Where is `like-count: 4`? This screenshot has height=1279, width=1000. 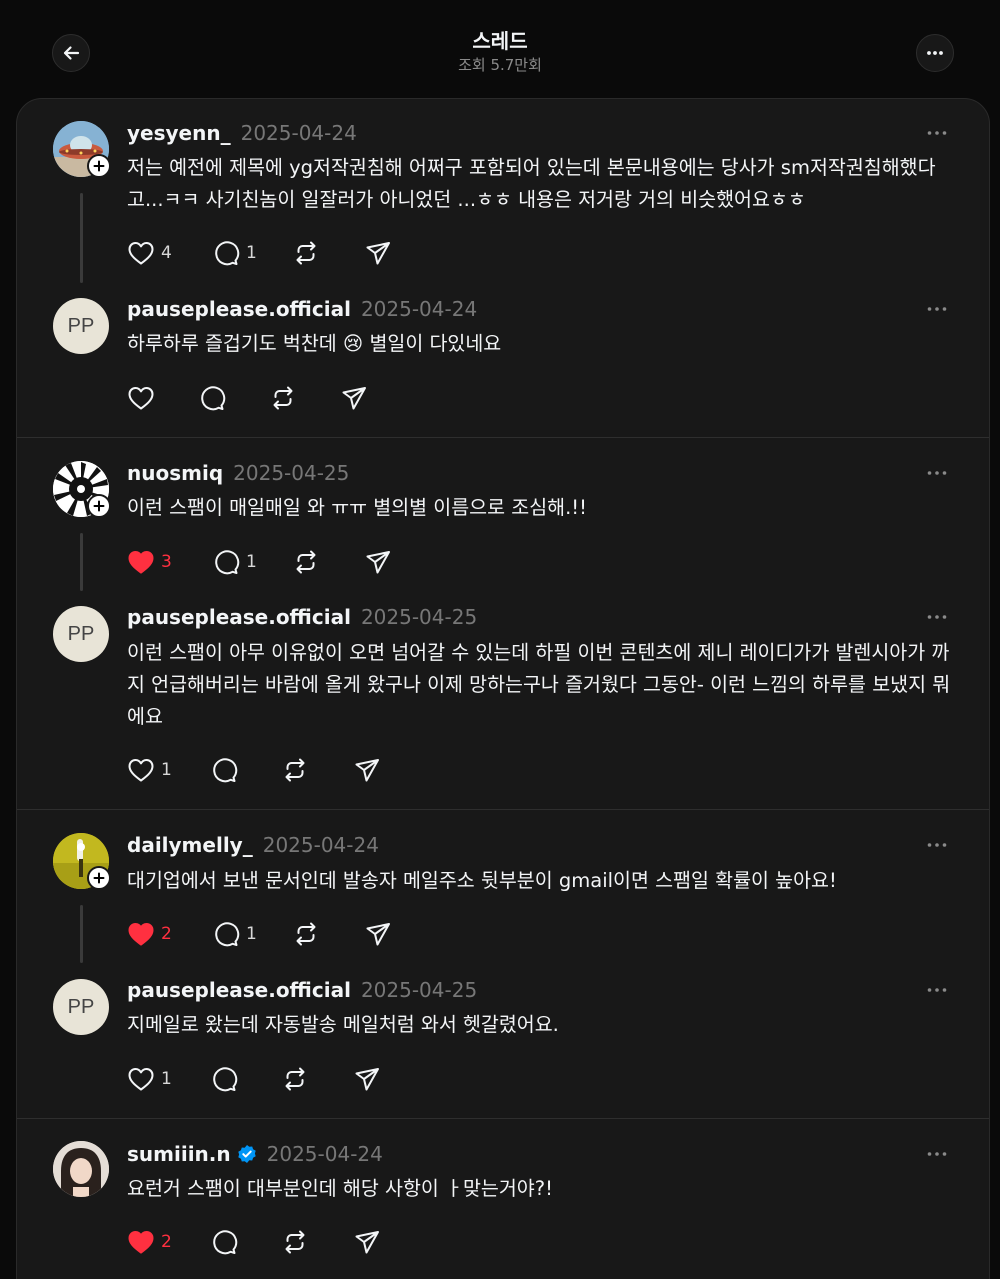 like-count: 4 is located at coordinates (166, 253).